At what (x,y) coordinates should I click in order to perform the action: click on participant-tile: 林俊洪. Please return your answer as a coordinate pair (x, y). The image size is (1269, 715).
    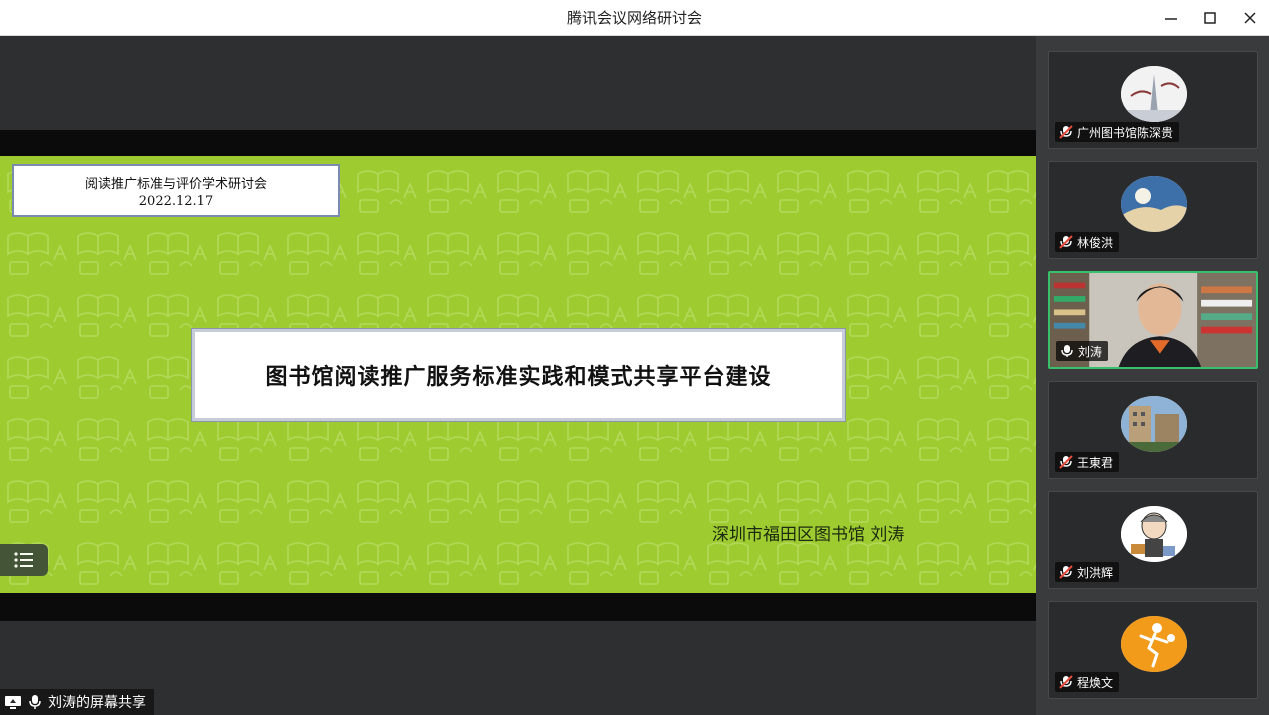
    Looking at the image, I should click on (1153, 210).